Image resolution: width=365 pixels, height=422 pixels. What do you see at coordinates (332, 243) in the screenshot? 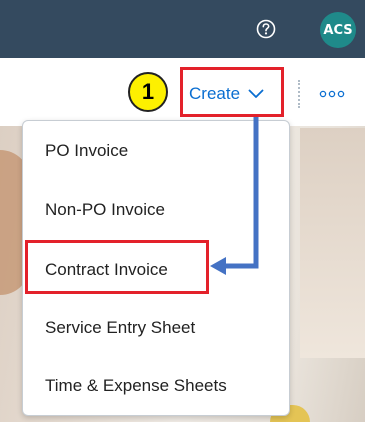
I see `background-image-detail` at bounding box center [332, 243].